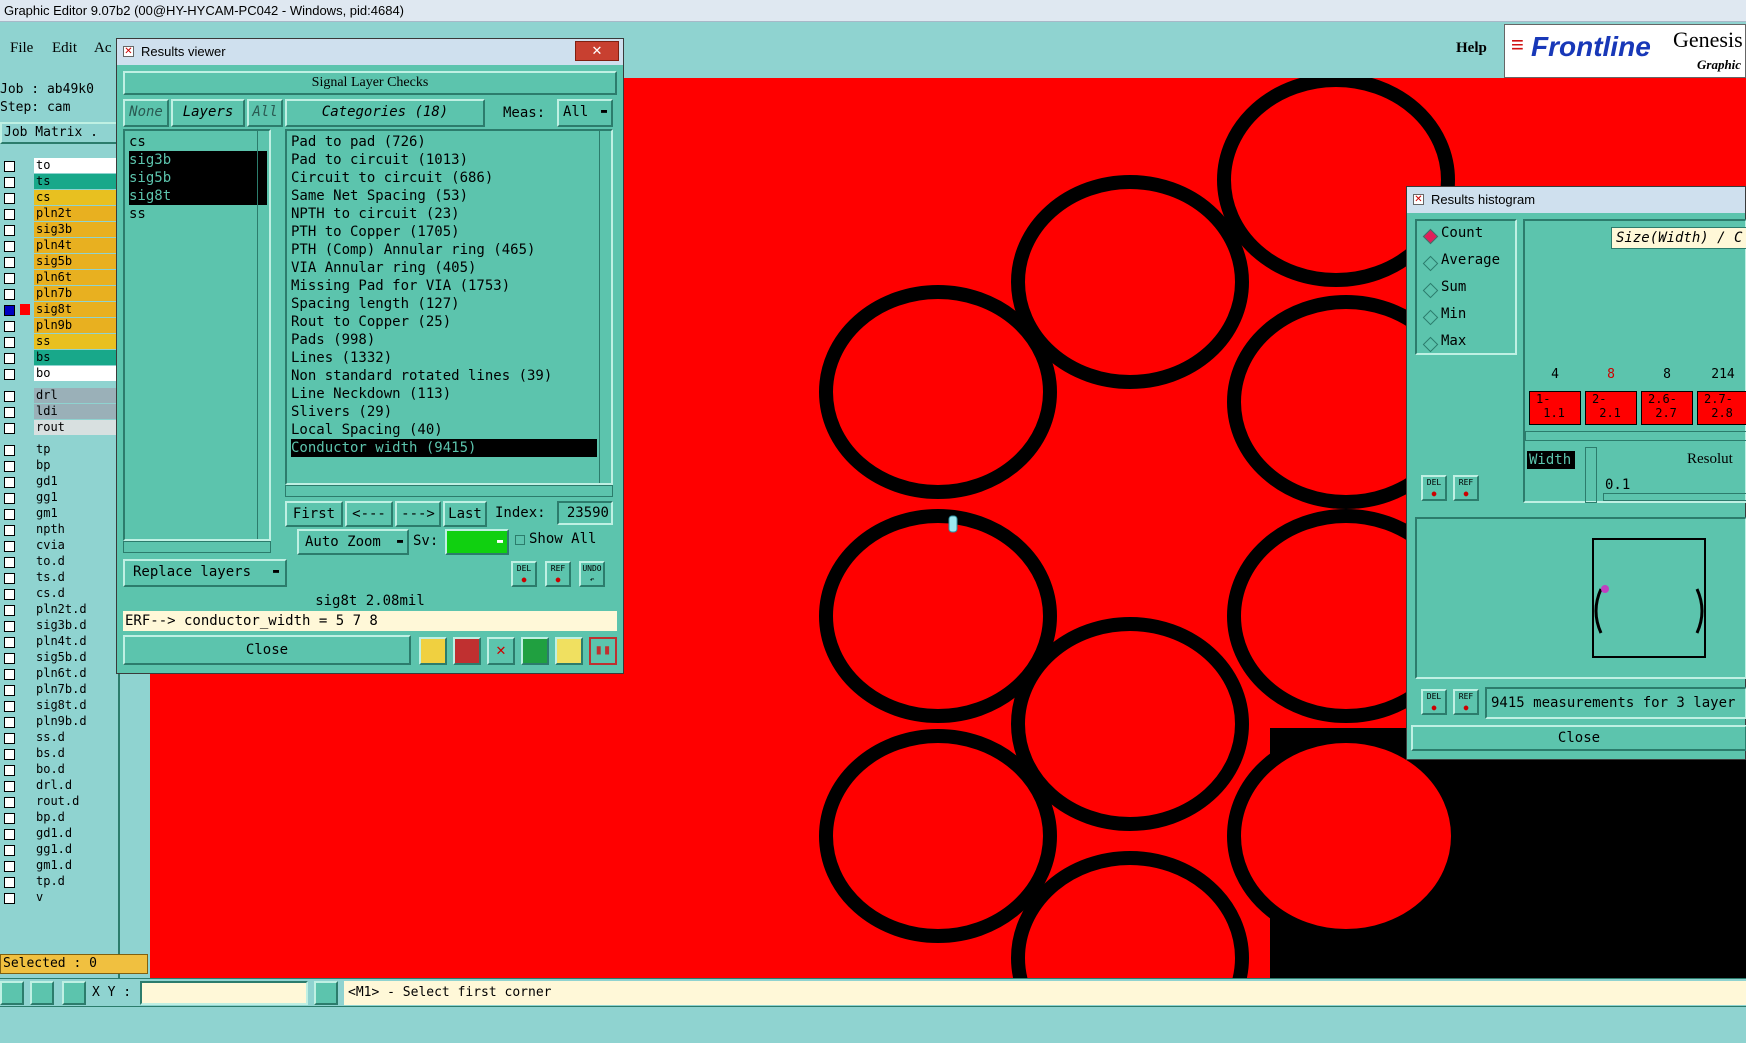 This screenshot has width=1746, height=1043. What do you see at coordinates (369, 514) in the screenshot?
I see `prev-button: <---` at bounding box center [369, 514].